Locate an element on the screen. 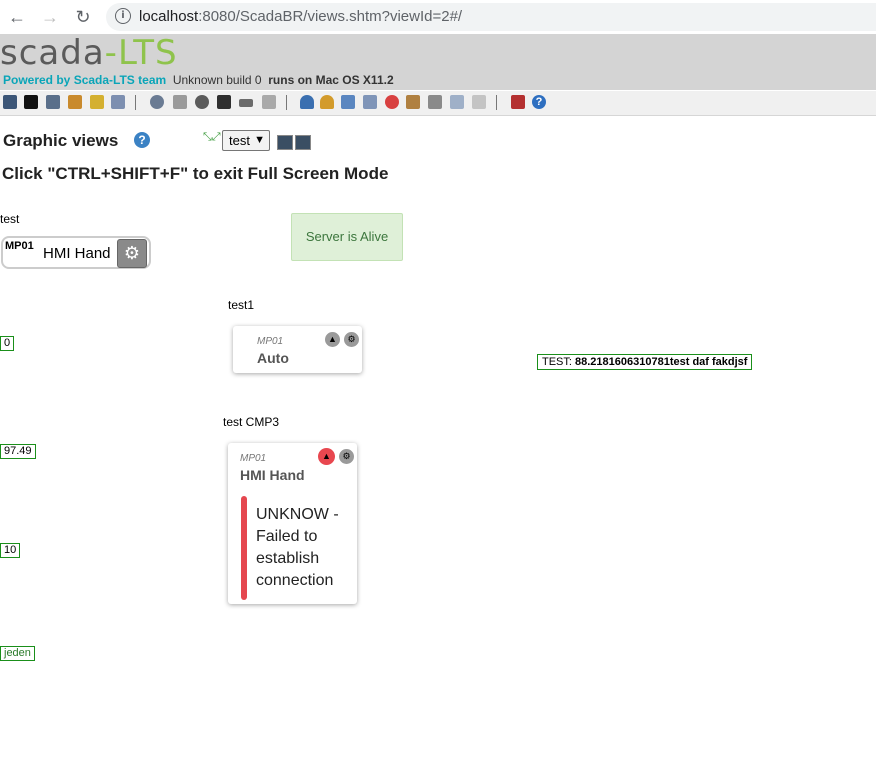 The height and width of the screenshot is (770, 876). mailing-lists-icon is located at coordinates (348, 102).